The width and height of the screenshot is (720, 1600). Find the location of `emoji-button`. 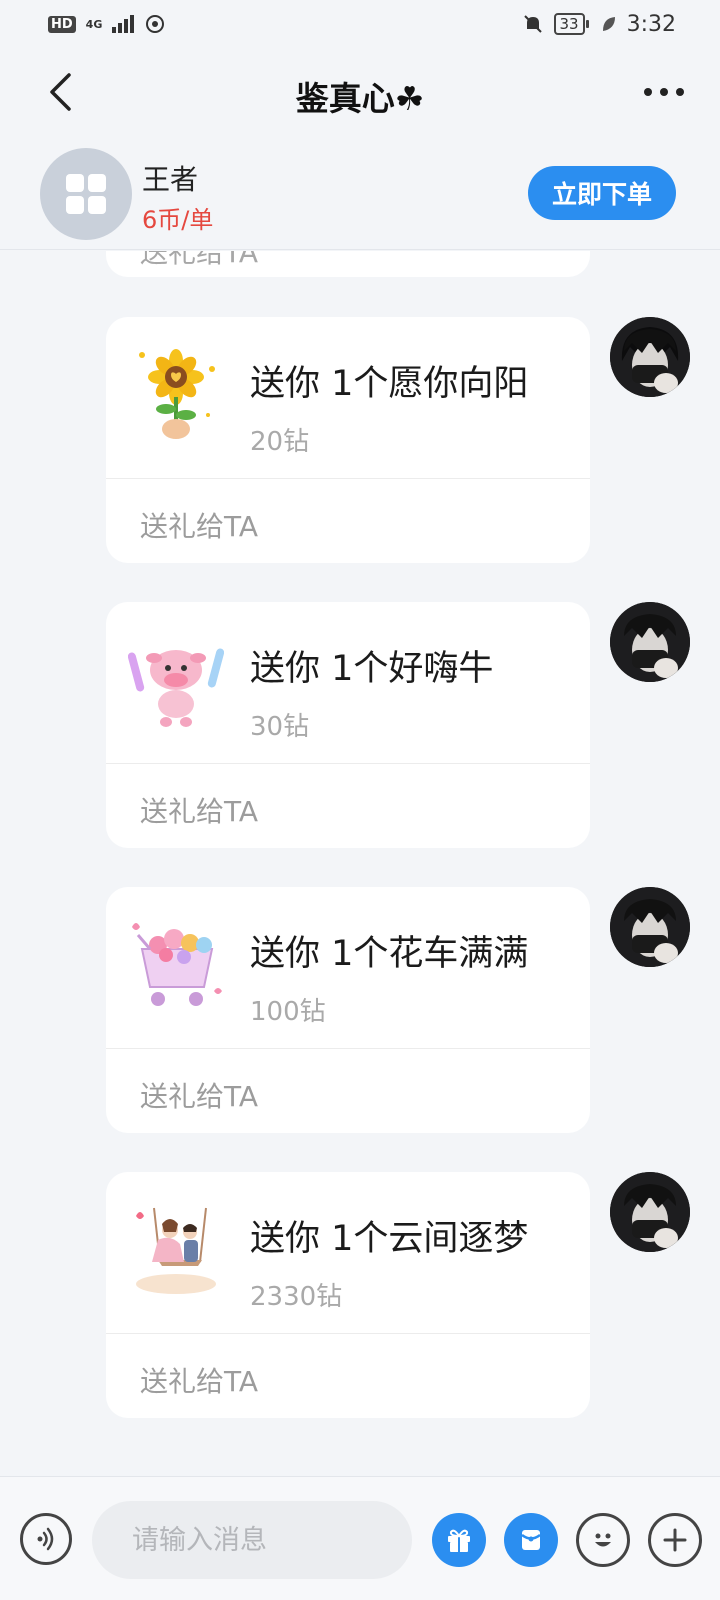

emoji-button is located at coordinates (603, 1540).